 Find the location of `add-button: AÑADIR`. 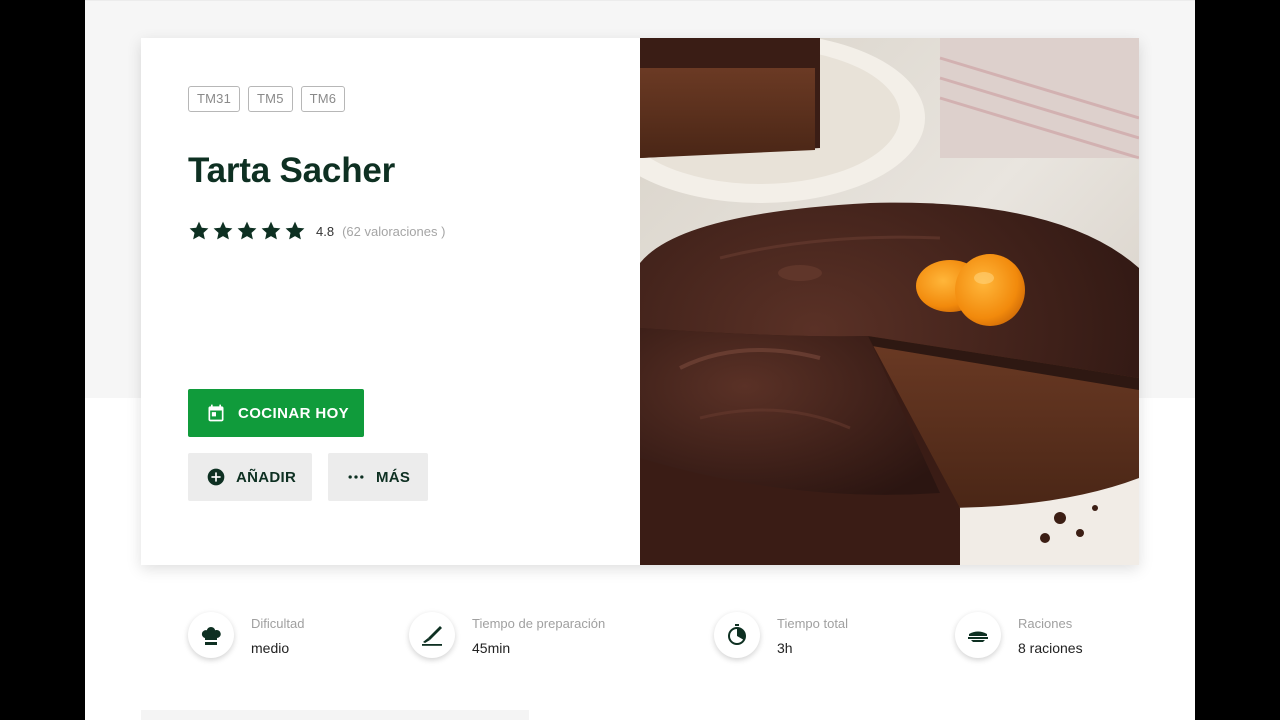

add-button: AÑADIR is located at coordinates (250, 477).